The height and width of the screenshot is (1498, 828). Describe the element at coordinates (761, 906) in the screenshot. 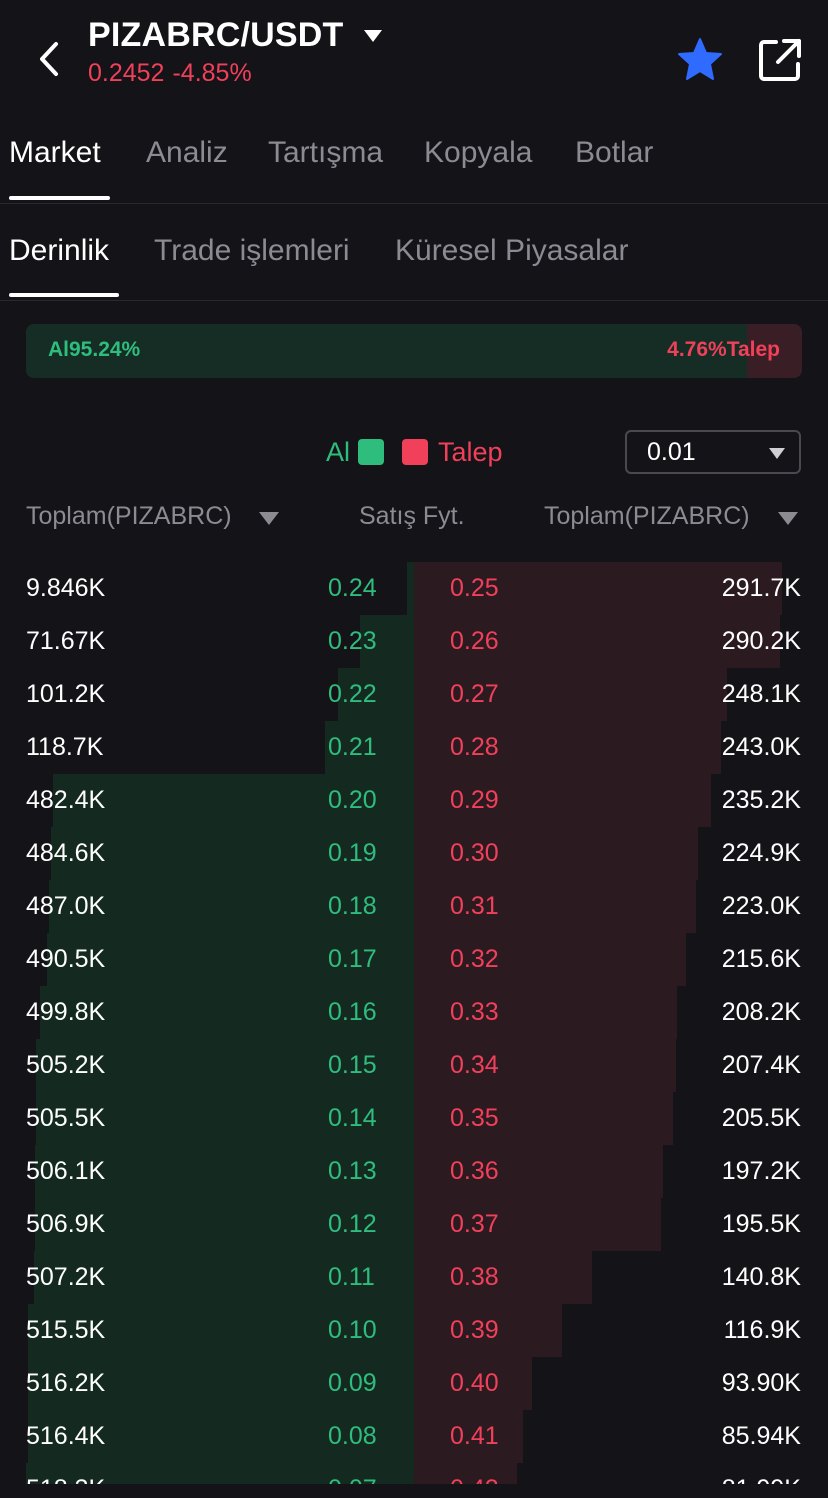

I see `ask-total-cell: 223.0K` at that location.